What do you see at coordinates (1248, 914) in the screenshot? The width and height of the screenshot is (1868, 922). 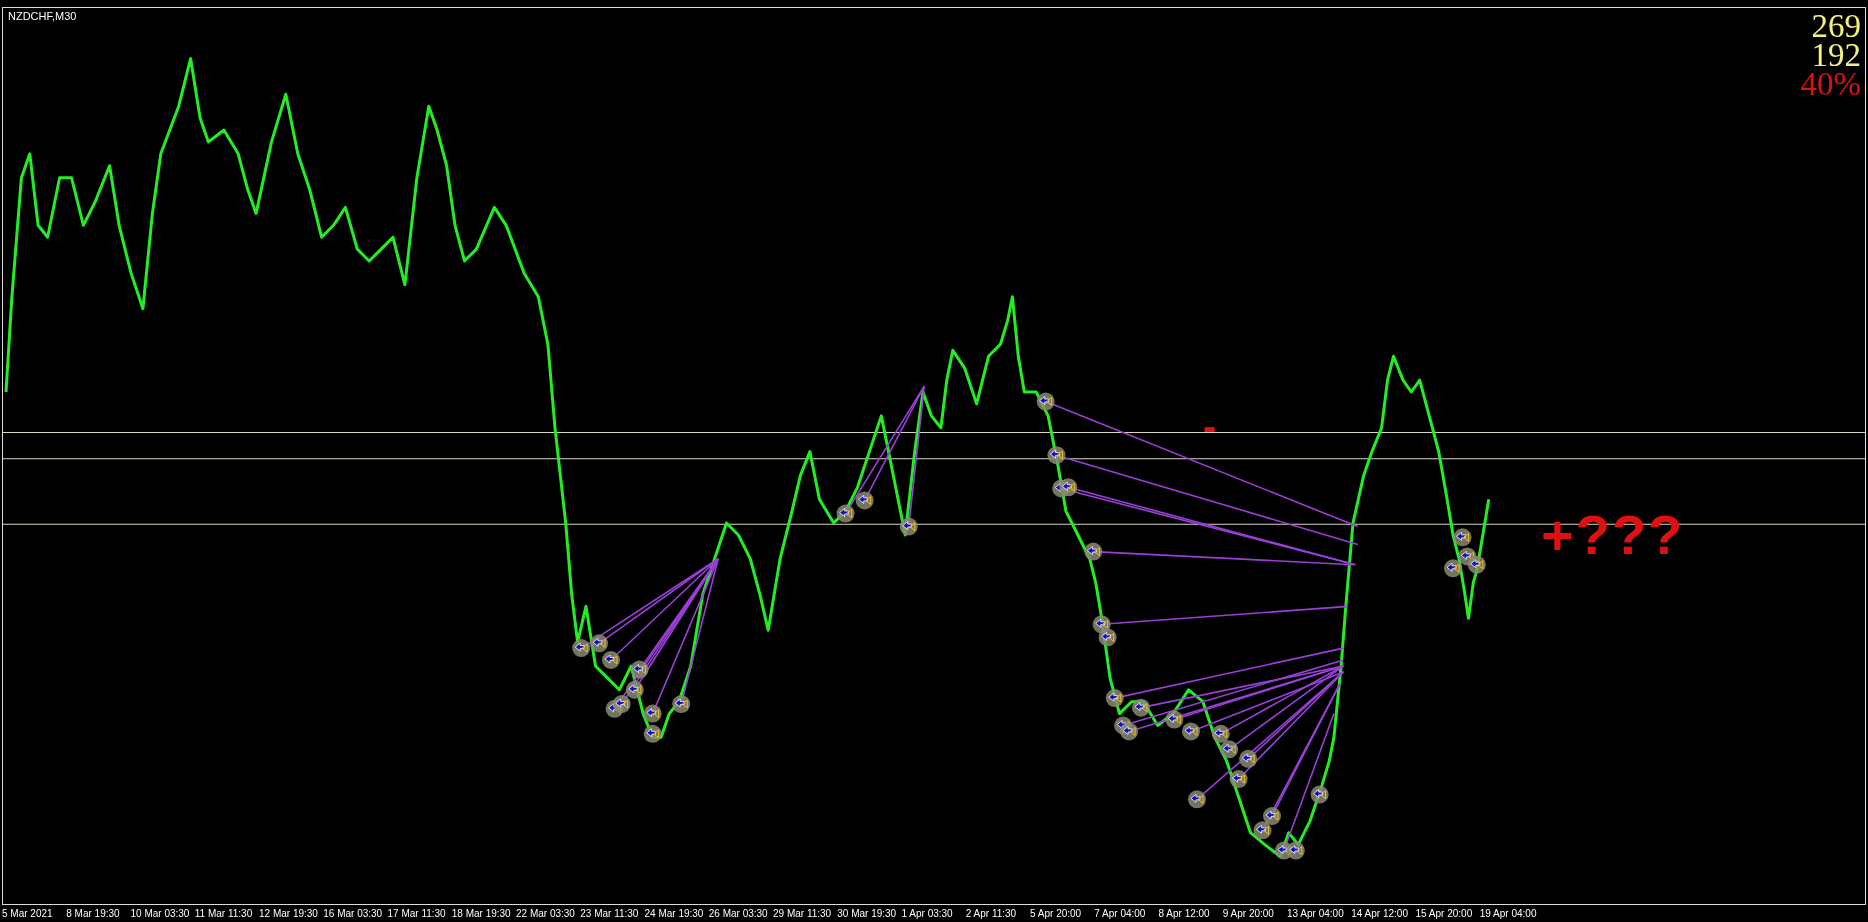 I see `time-axis-label: 9 Apr 20:00` at bounding box center [1248, 914].